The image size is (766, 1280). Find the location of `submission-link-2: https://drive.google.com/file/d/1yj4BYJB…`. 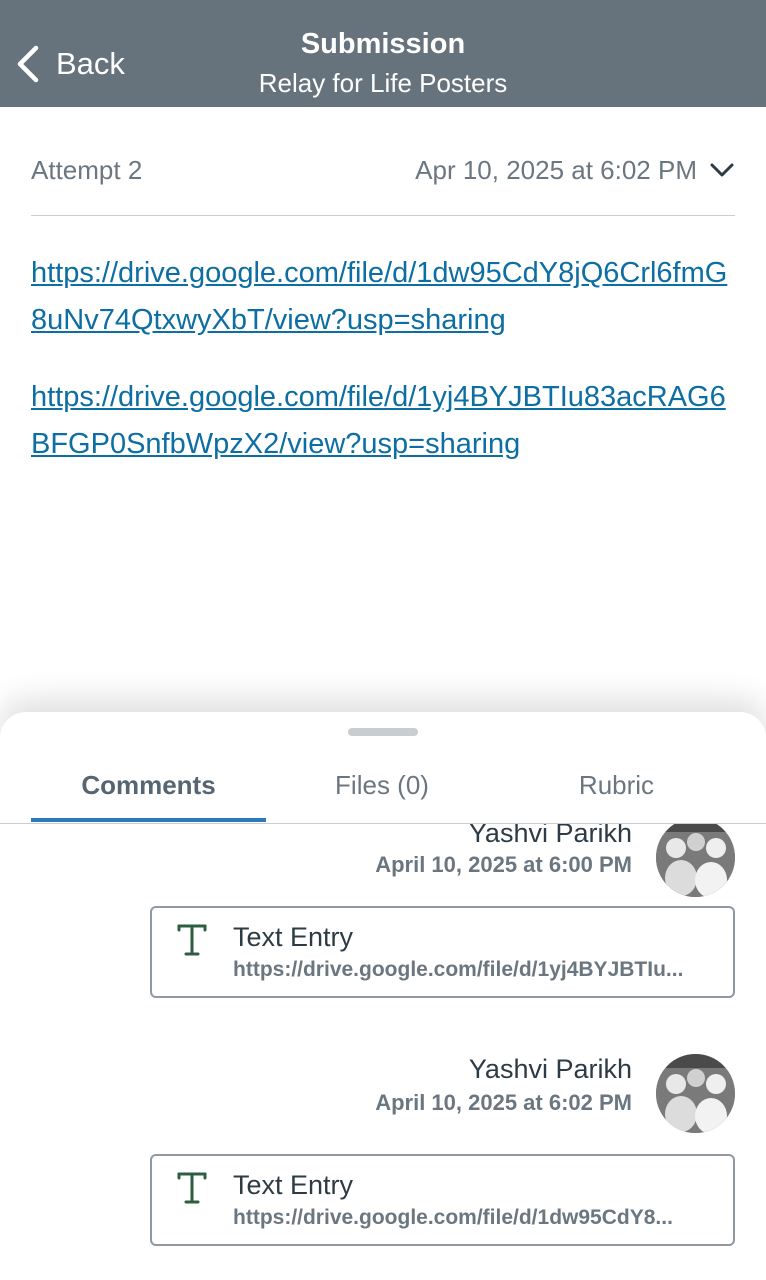

submission-link-2: https://drive.google.com/file/d/1yj4BYJB… is located at coordinates (383, 421).